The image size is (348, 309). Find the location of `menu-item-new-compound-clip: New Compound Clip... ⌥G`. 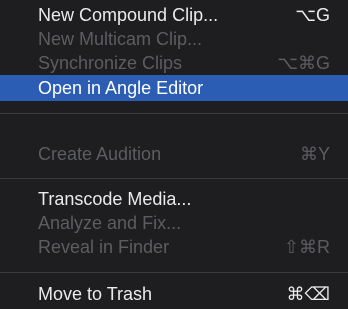

menu-item-new-compound-clip: New Compound Clip... ⌥G is located at coordinates (174, 15).